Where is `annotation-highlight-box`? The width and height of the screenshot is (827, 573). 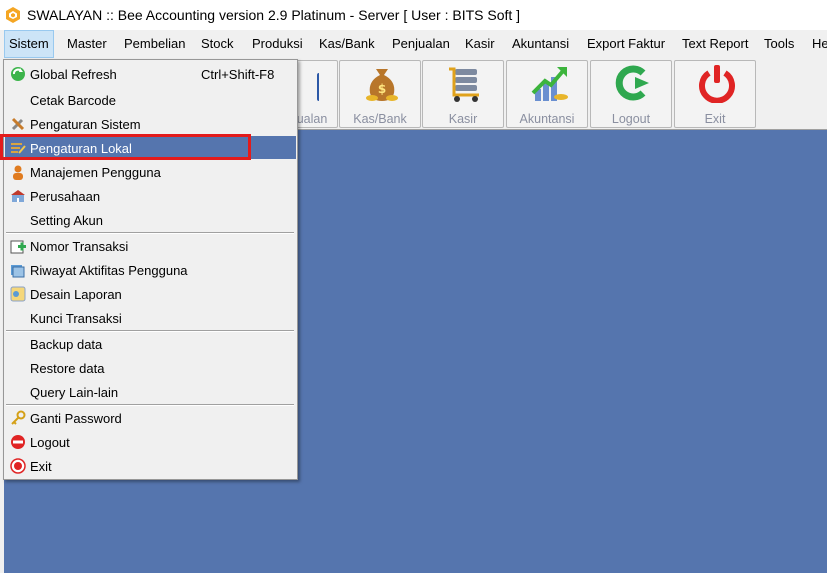 annotation-highlight-box is located at coordinates (125, 147).